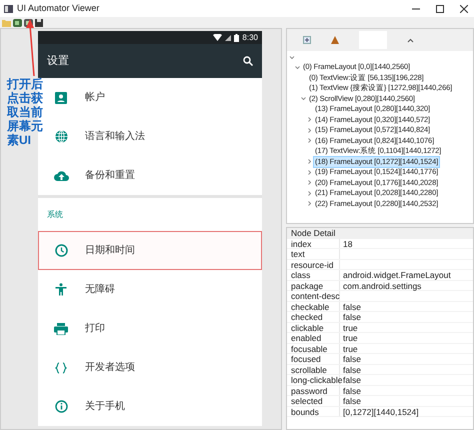 Image resolution: width=474 pixels, height=430 pixels. I want to click on settings-label: 语言和输入法, so click(114, 137).